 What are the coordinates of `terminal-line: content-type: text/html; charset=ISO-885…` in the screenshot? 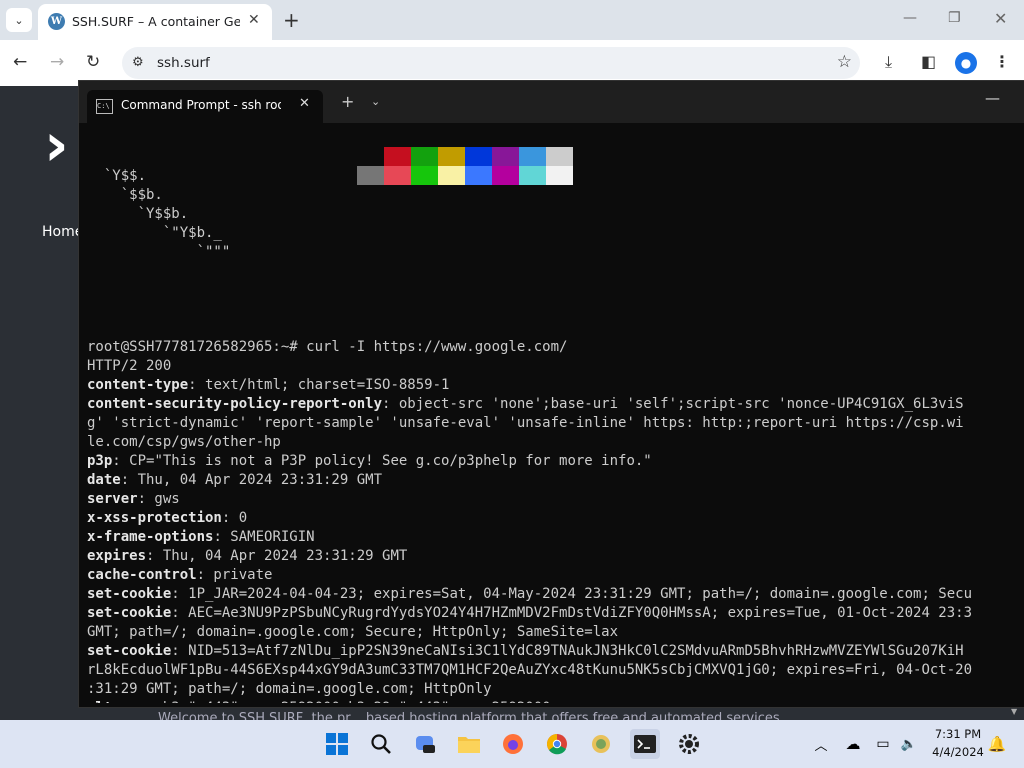 It's located at (552, 385).